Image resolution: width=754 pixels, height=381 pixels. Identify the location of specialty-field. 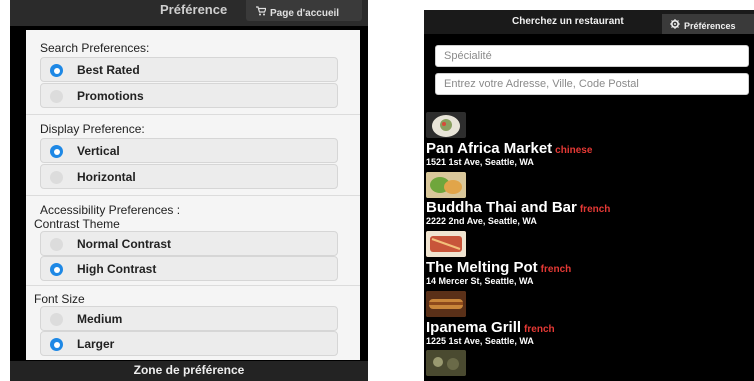
(592, 56).